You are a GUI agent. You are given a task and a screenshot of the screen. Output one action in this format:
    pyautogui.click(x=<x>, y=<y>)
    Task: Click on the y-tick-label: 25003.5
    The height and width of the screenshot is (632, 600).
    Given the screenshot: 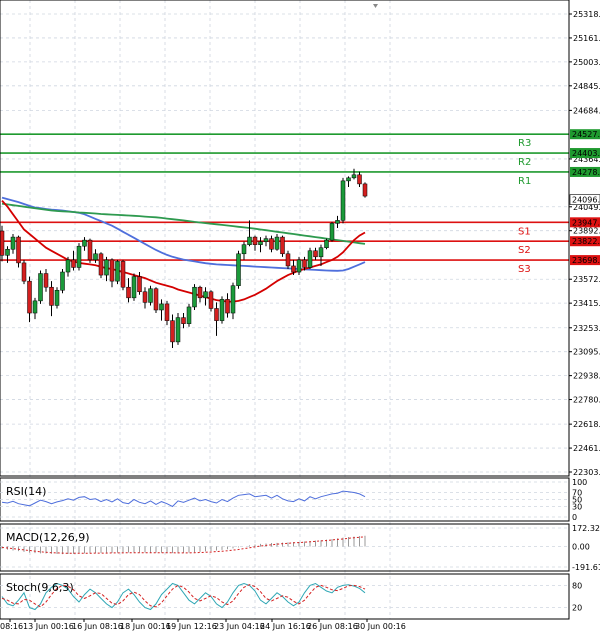 What is the action you would take?
    pyautogui.click(x=586, y=62)
    